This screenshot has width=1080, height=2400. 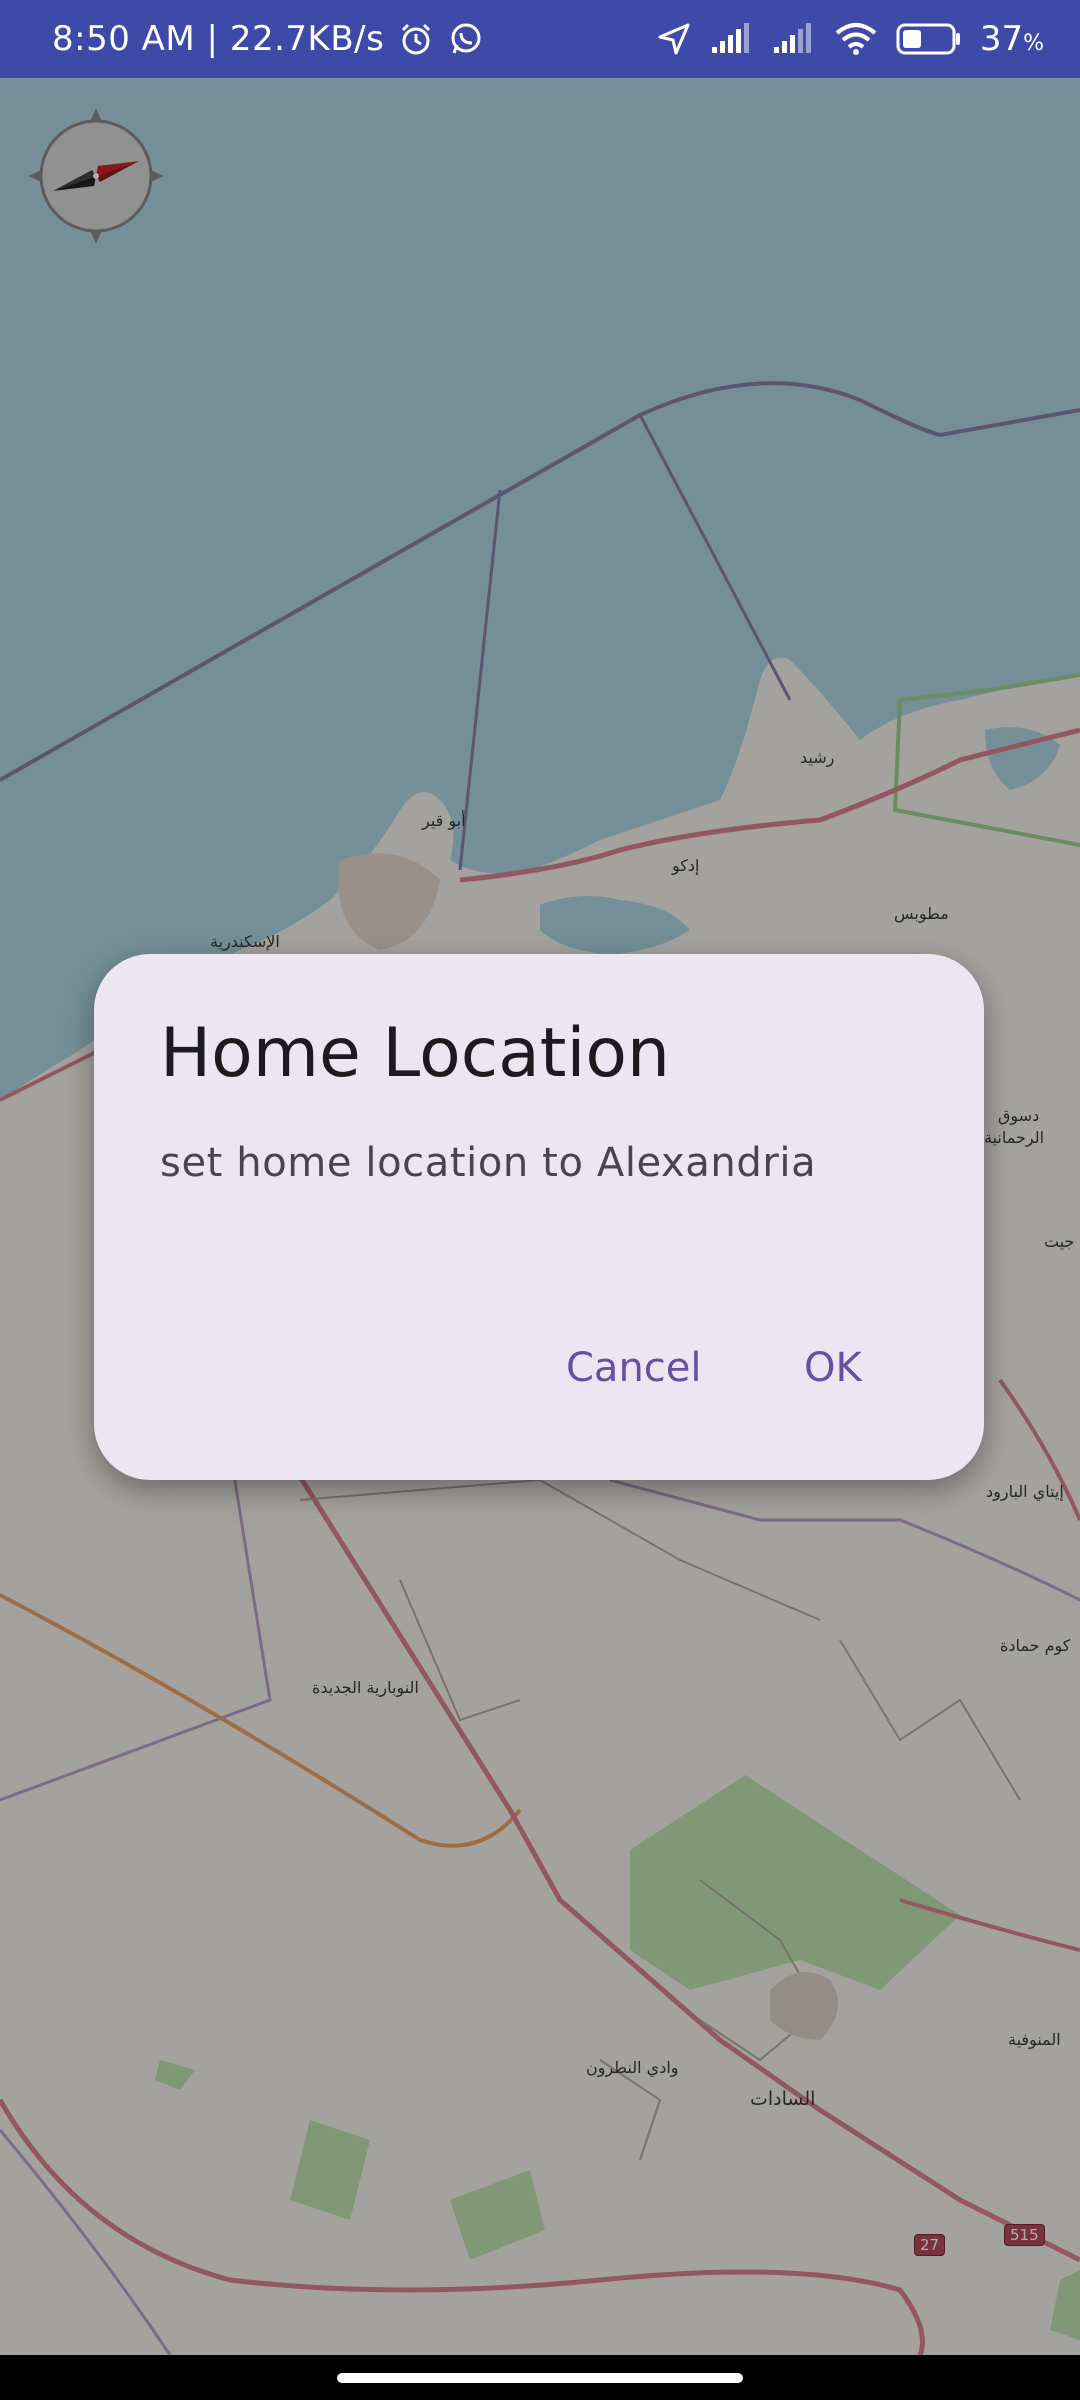 What do you see at coordinates (1011, 39) in the screenshot?
I see `battery-percent: 37%` at bounding box center [1011, 39].